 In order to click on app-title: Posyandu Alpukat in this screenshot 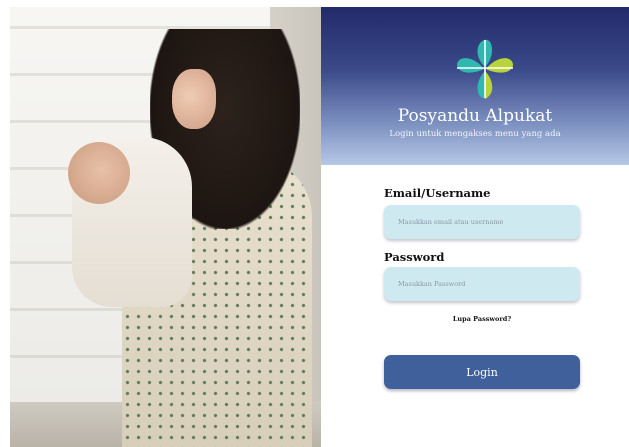, I will do `click(475, 116)`.